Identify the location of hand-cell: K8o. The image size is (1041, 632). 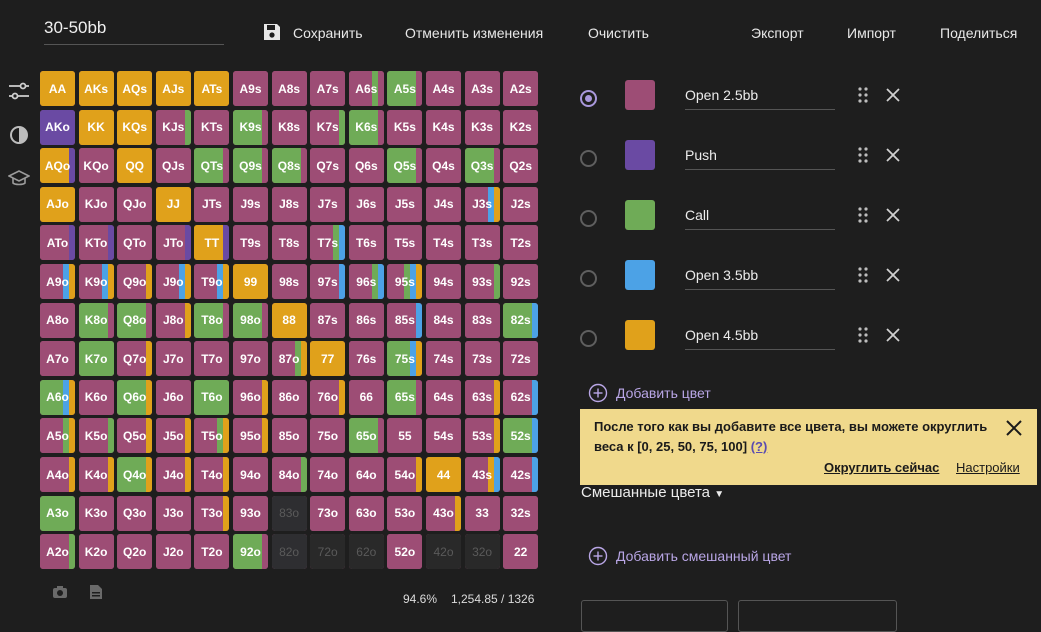
(96, 320).